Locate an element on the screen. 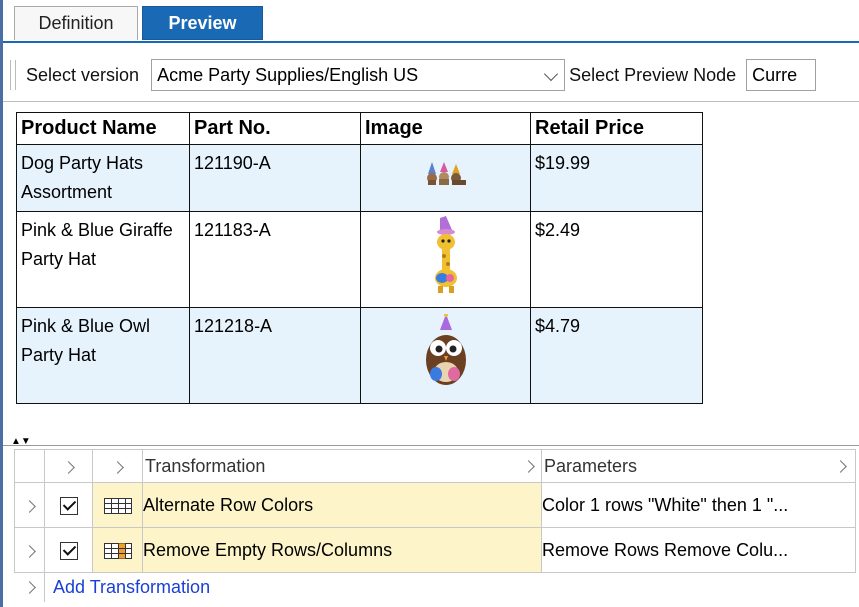  dog-party-hats-icon is located at coordinates (446, 173).